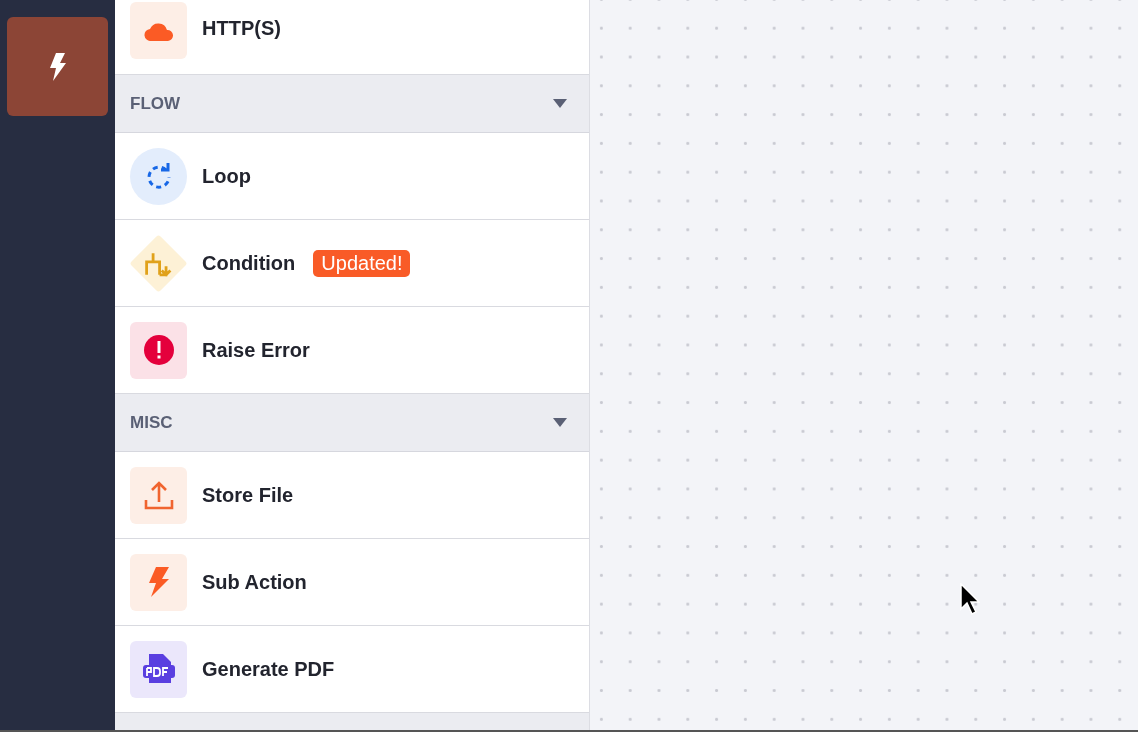  Describe the element at coordinates (256, 350) in the screenshot. I see `action-label: Raise Error` at that location.